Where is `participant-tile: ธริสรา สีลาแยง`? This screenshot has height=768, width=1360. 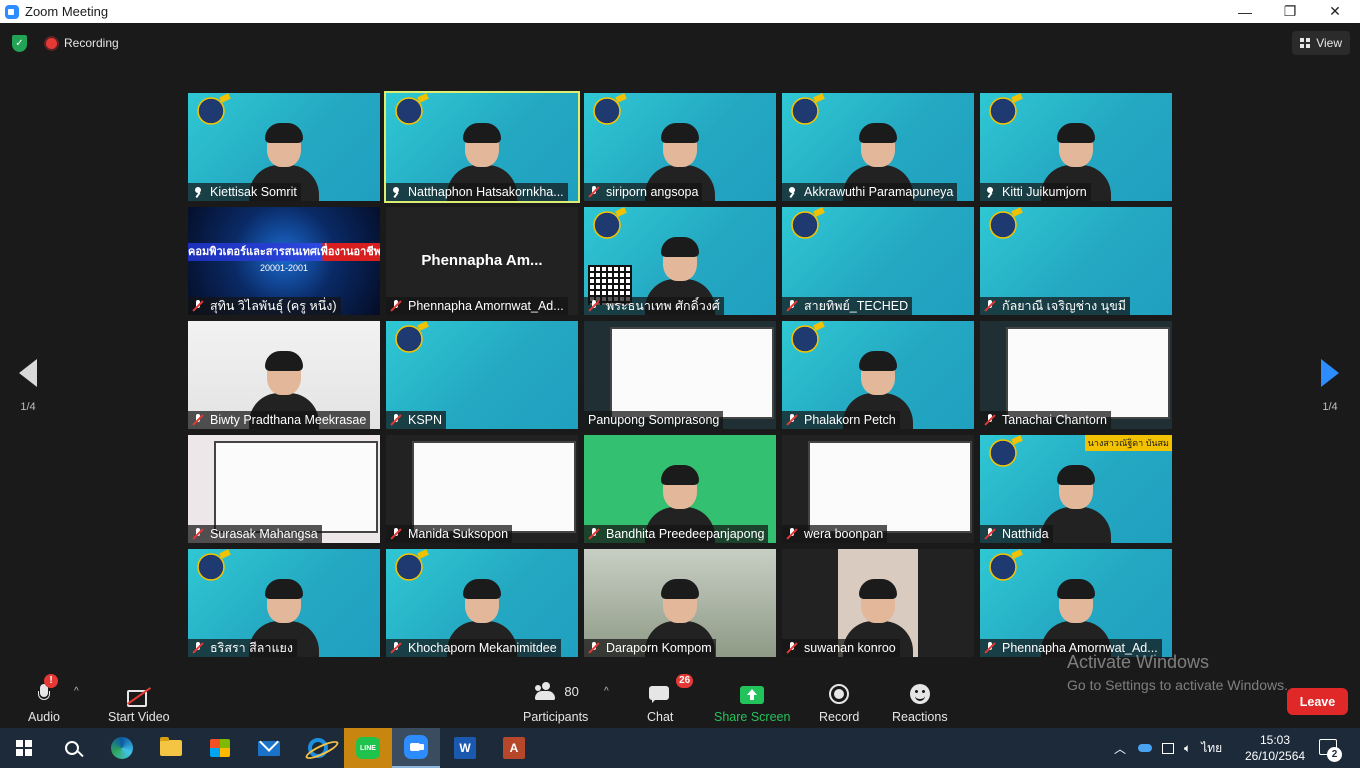
participant-tile: ธริสรา สีลาแยง is located at coordinates (284, 603).